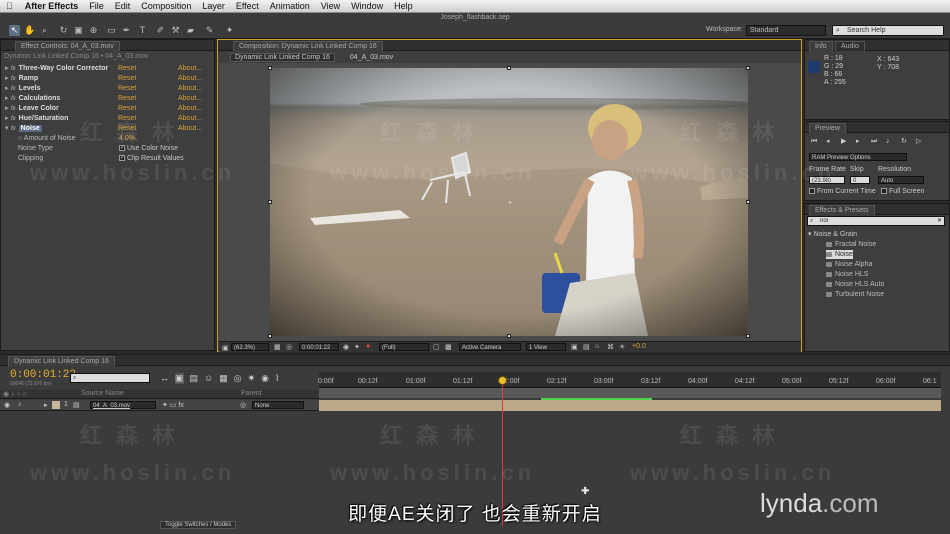 The image size is (950, 534). I want to click on audio-icon: ♪, so click(890, 142).